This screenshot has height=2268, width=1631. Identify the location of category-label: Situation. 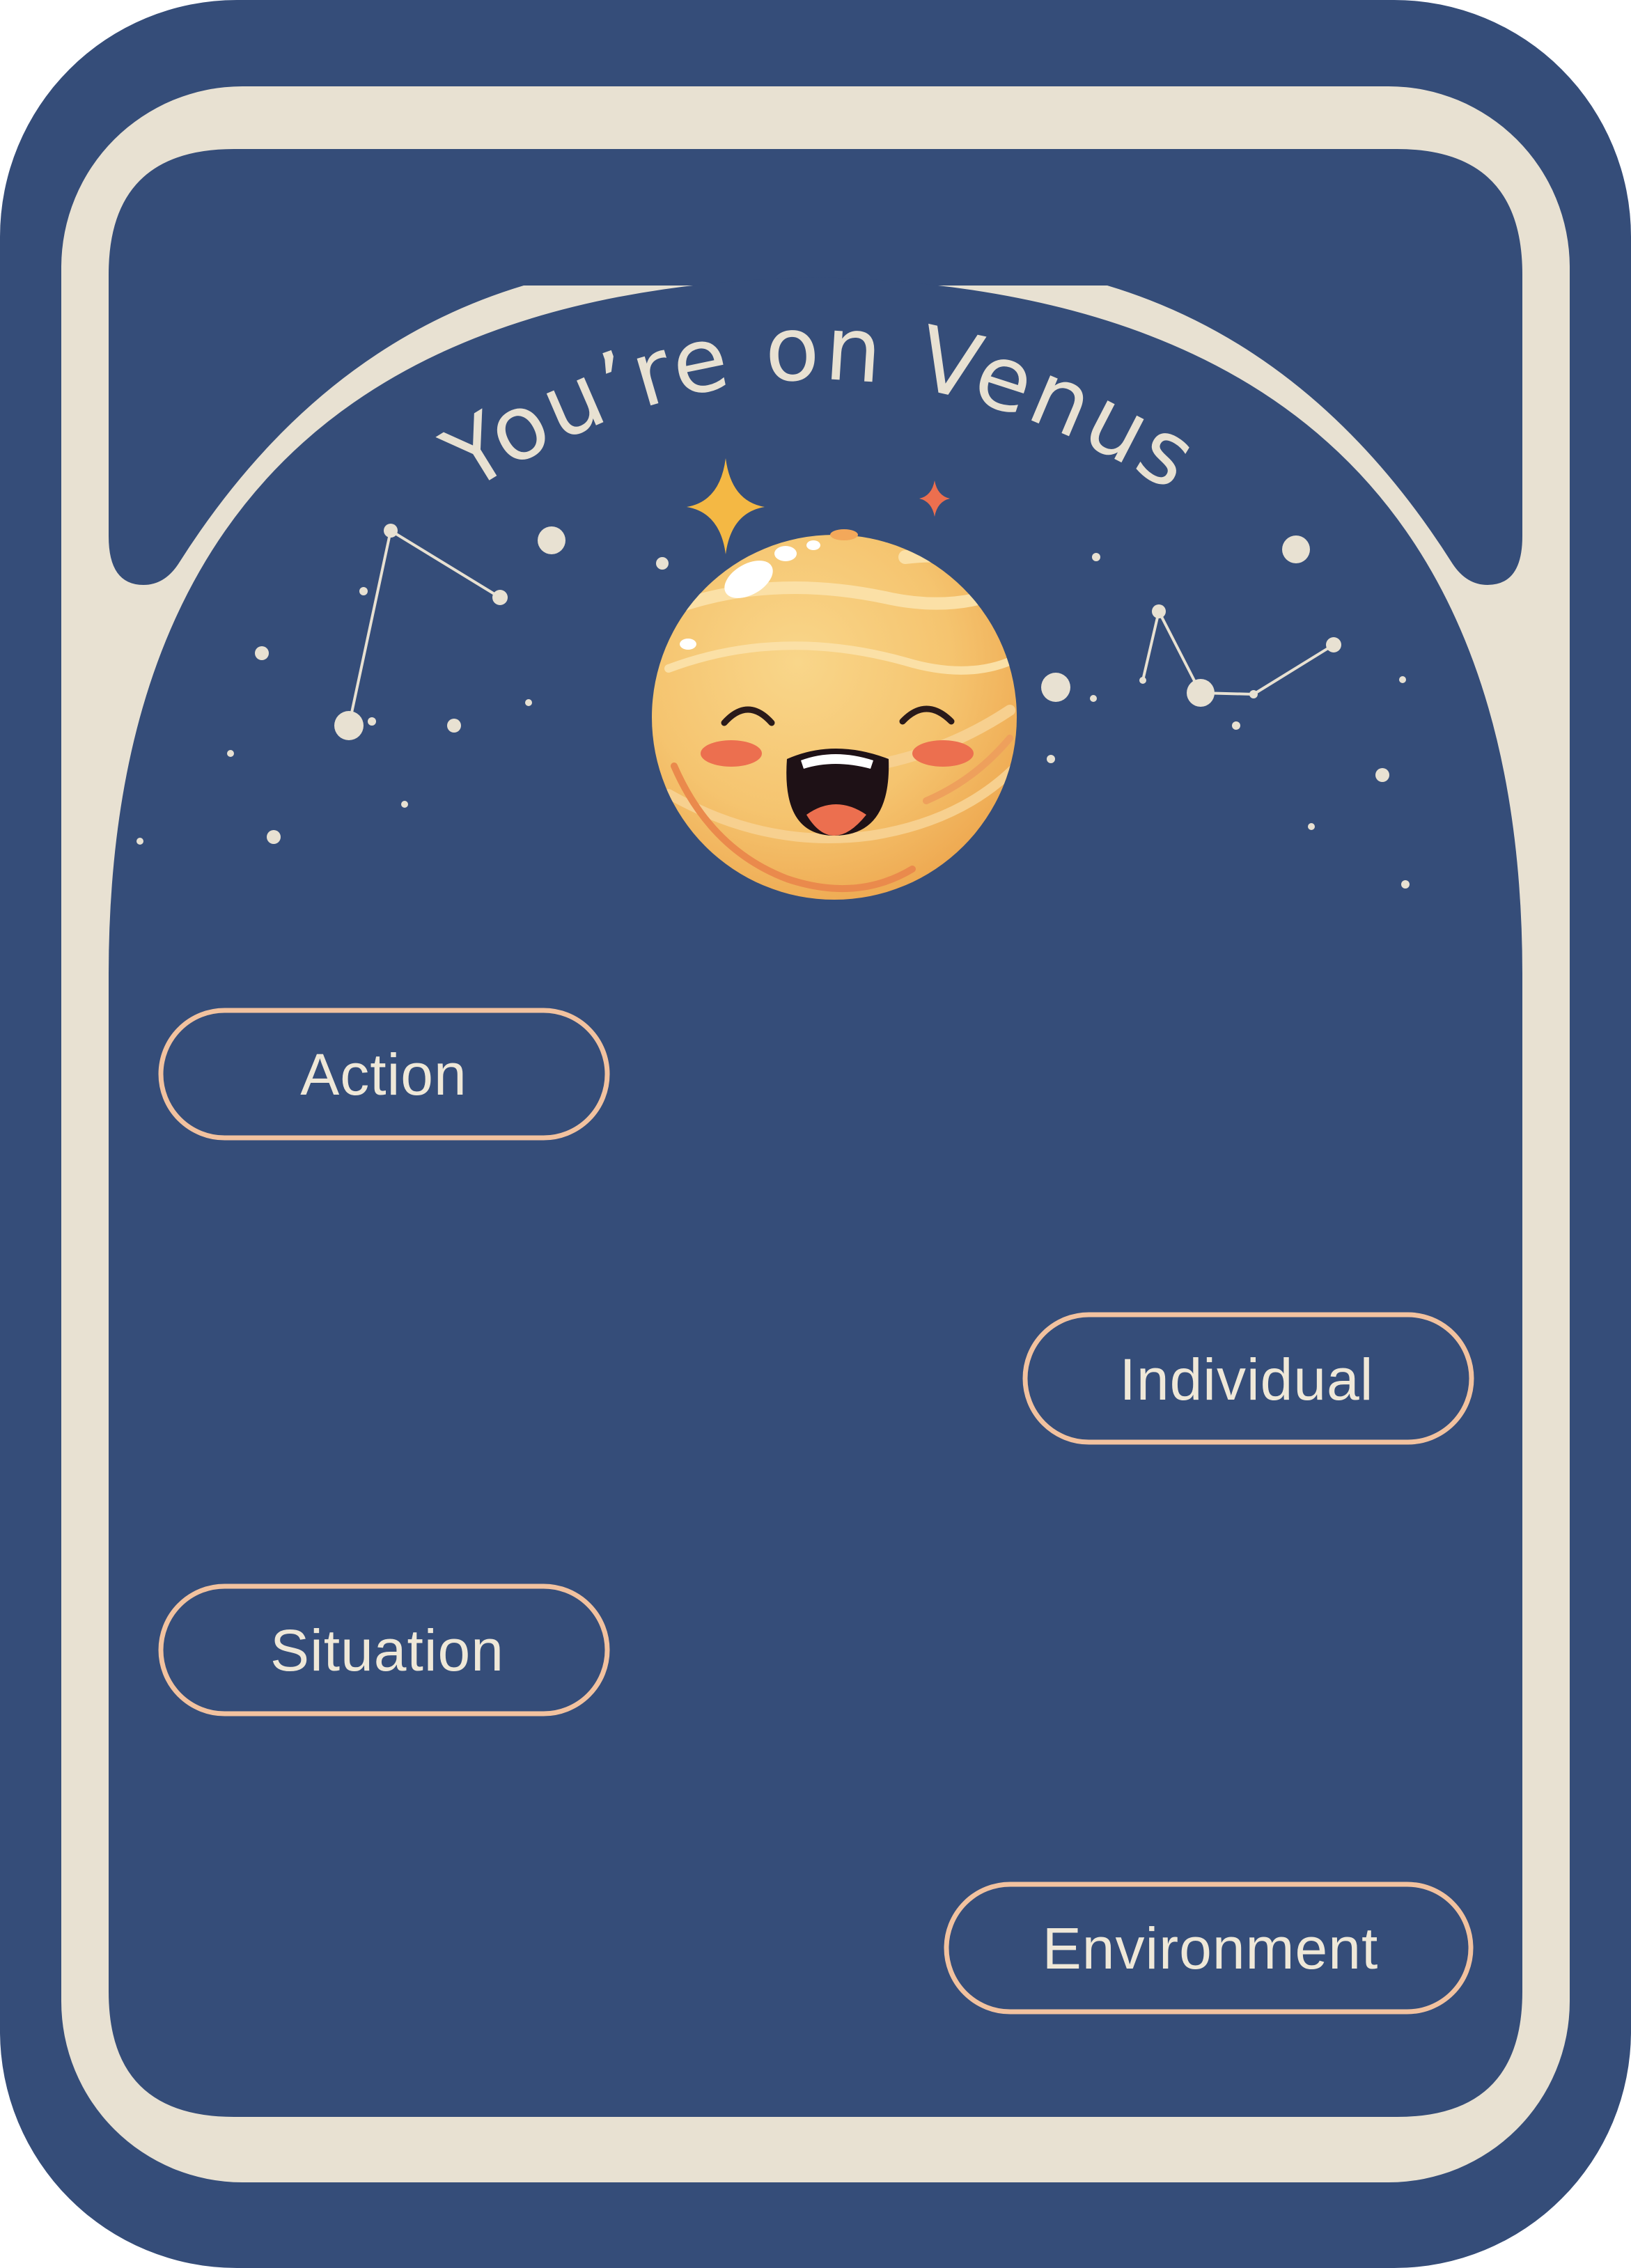
(387, 1650).